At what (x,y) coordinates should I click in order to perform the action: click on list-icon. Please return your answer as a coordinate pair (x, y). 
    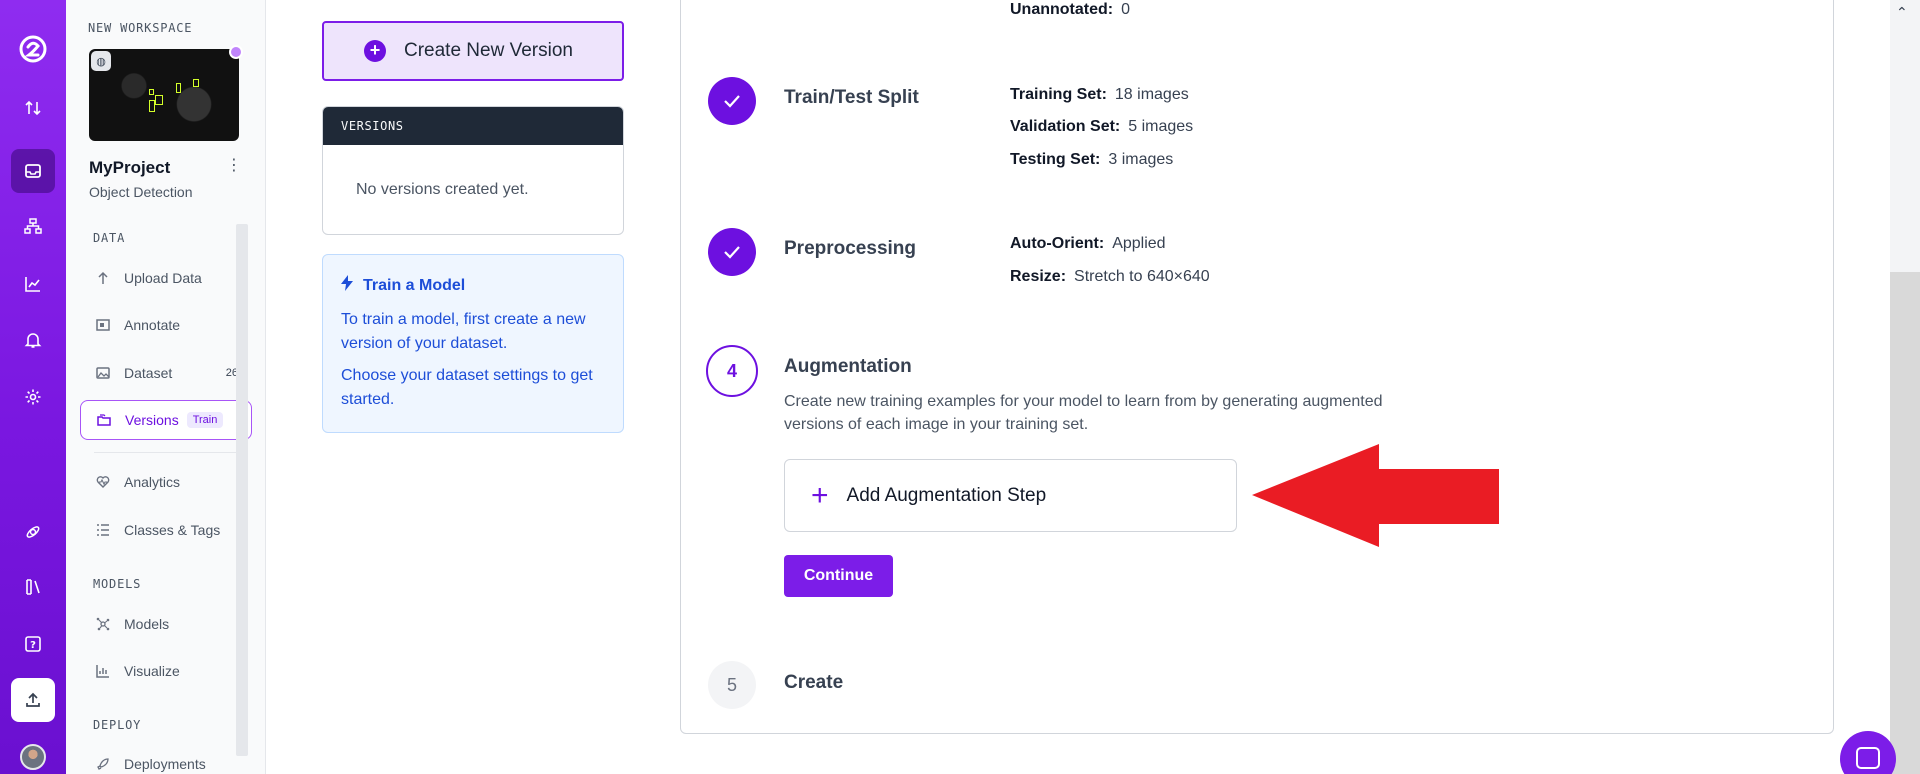
    Looking at the image, I should click on (103, 530).